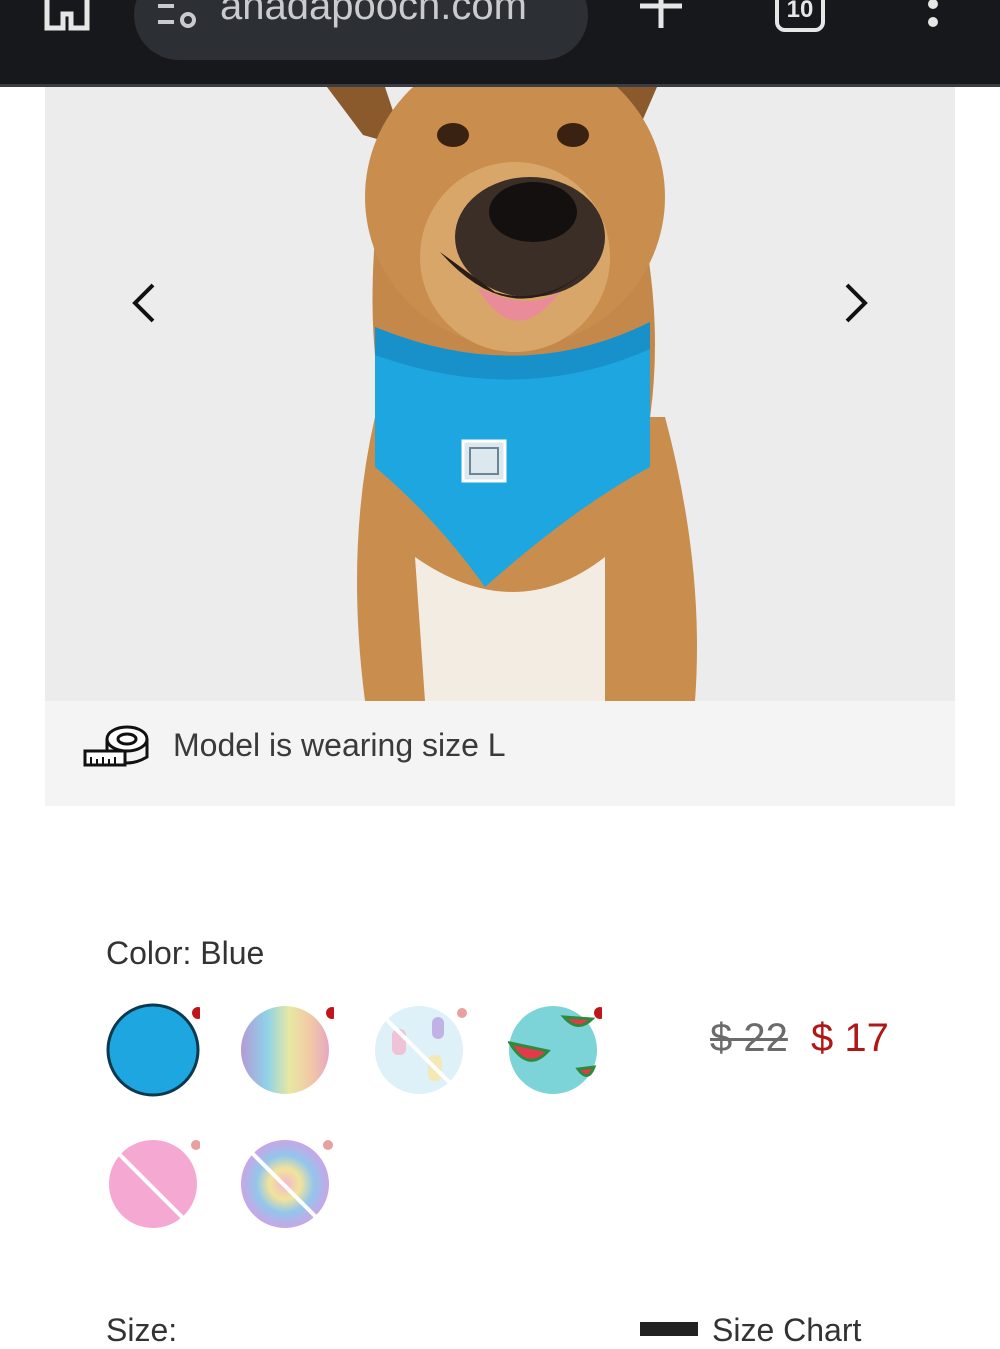 This screenshot has height=1349, width=1000. What do you see at coordinates (856, 303) in the screenshot?
I see `next-image-arrow-icon` at bounding box center [856, 303].